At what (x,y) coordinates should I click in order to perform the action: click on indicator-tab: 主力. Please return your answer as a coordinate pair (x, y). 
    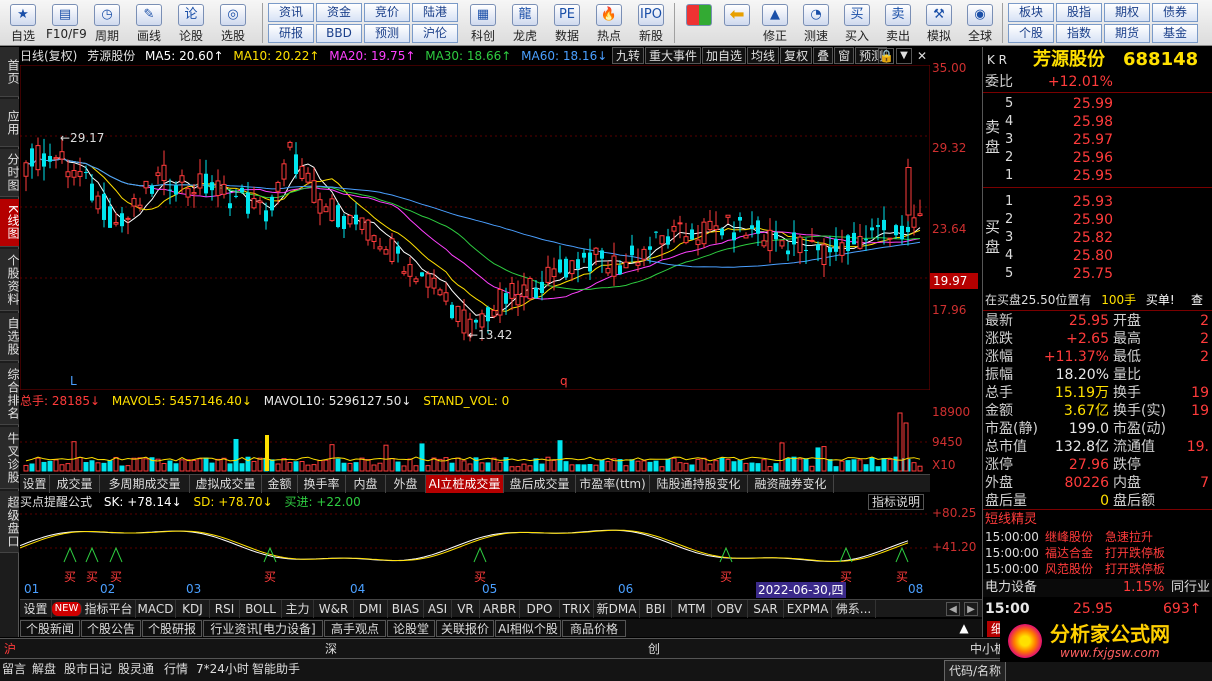
    Looking at the image, I should click on (298, 609).